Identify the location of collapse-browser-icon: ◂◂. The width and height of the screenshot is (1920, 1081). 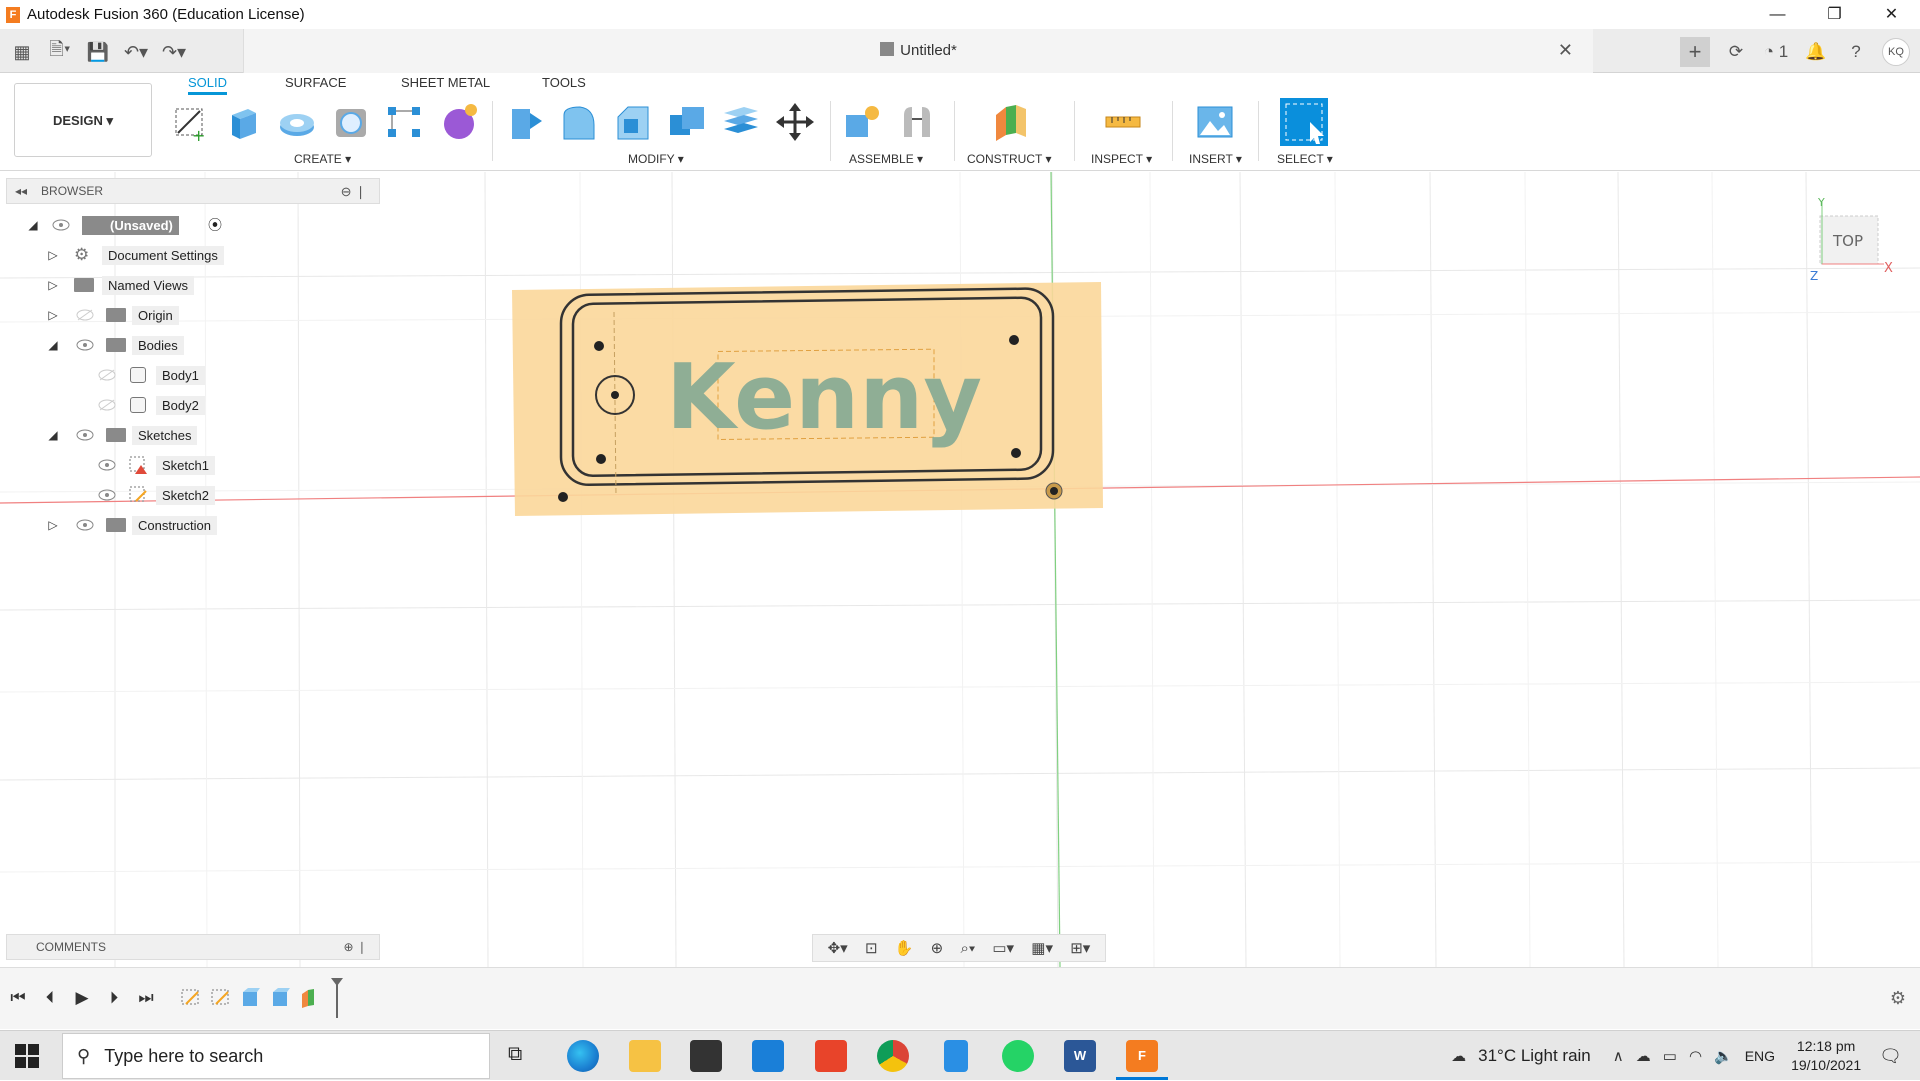
(21, 191).